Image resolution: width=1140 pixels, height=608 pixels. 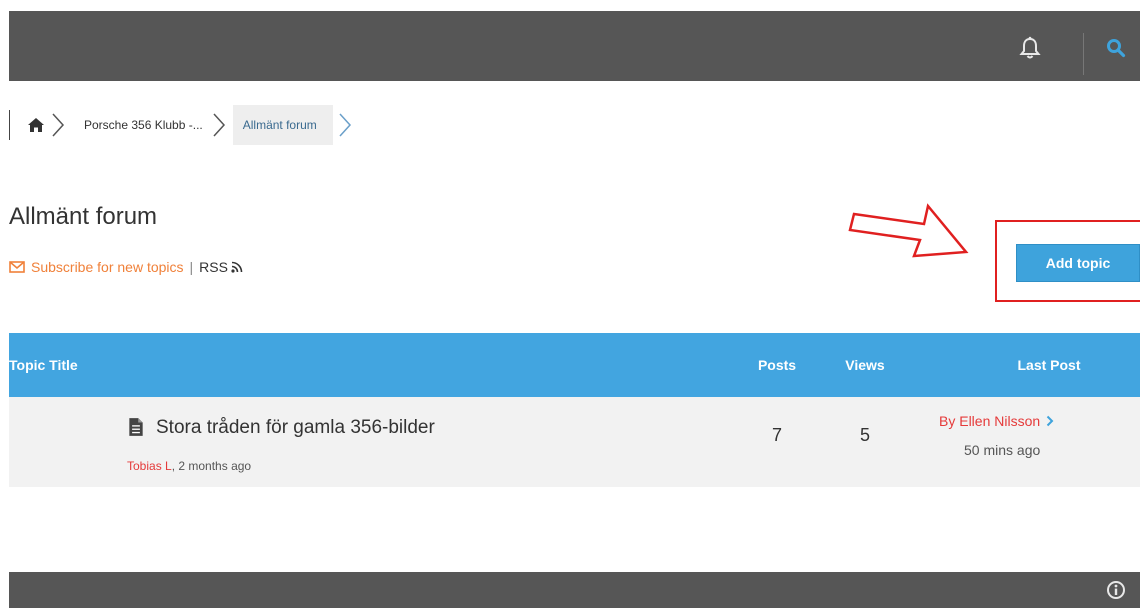 What do you see at coordinates (17, 267) in the screenshot?
I see `envelope-icon` at bounding box center [17, 267].